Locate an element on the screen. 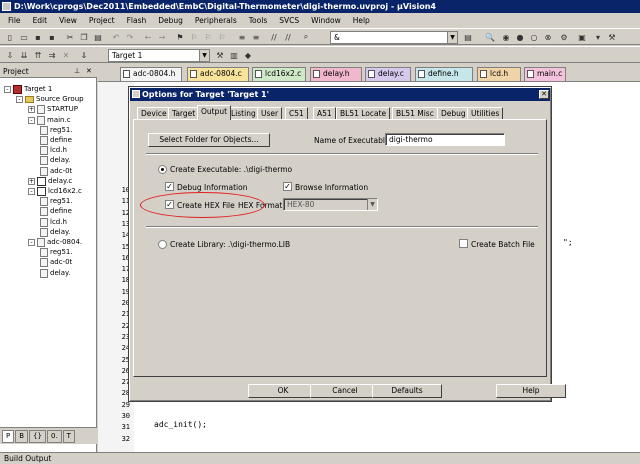 This screenshot has width=640, height=464. tab-registers: 0. is located at coordinates (54, 436).